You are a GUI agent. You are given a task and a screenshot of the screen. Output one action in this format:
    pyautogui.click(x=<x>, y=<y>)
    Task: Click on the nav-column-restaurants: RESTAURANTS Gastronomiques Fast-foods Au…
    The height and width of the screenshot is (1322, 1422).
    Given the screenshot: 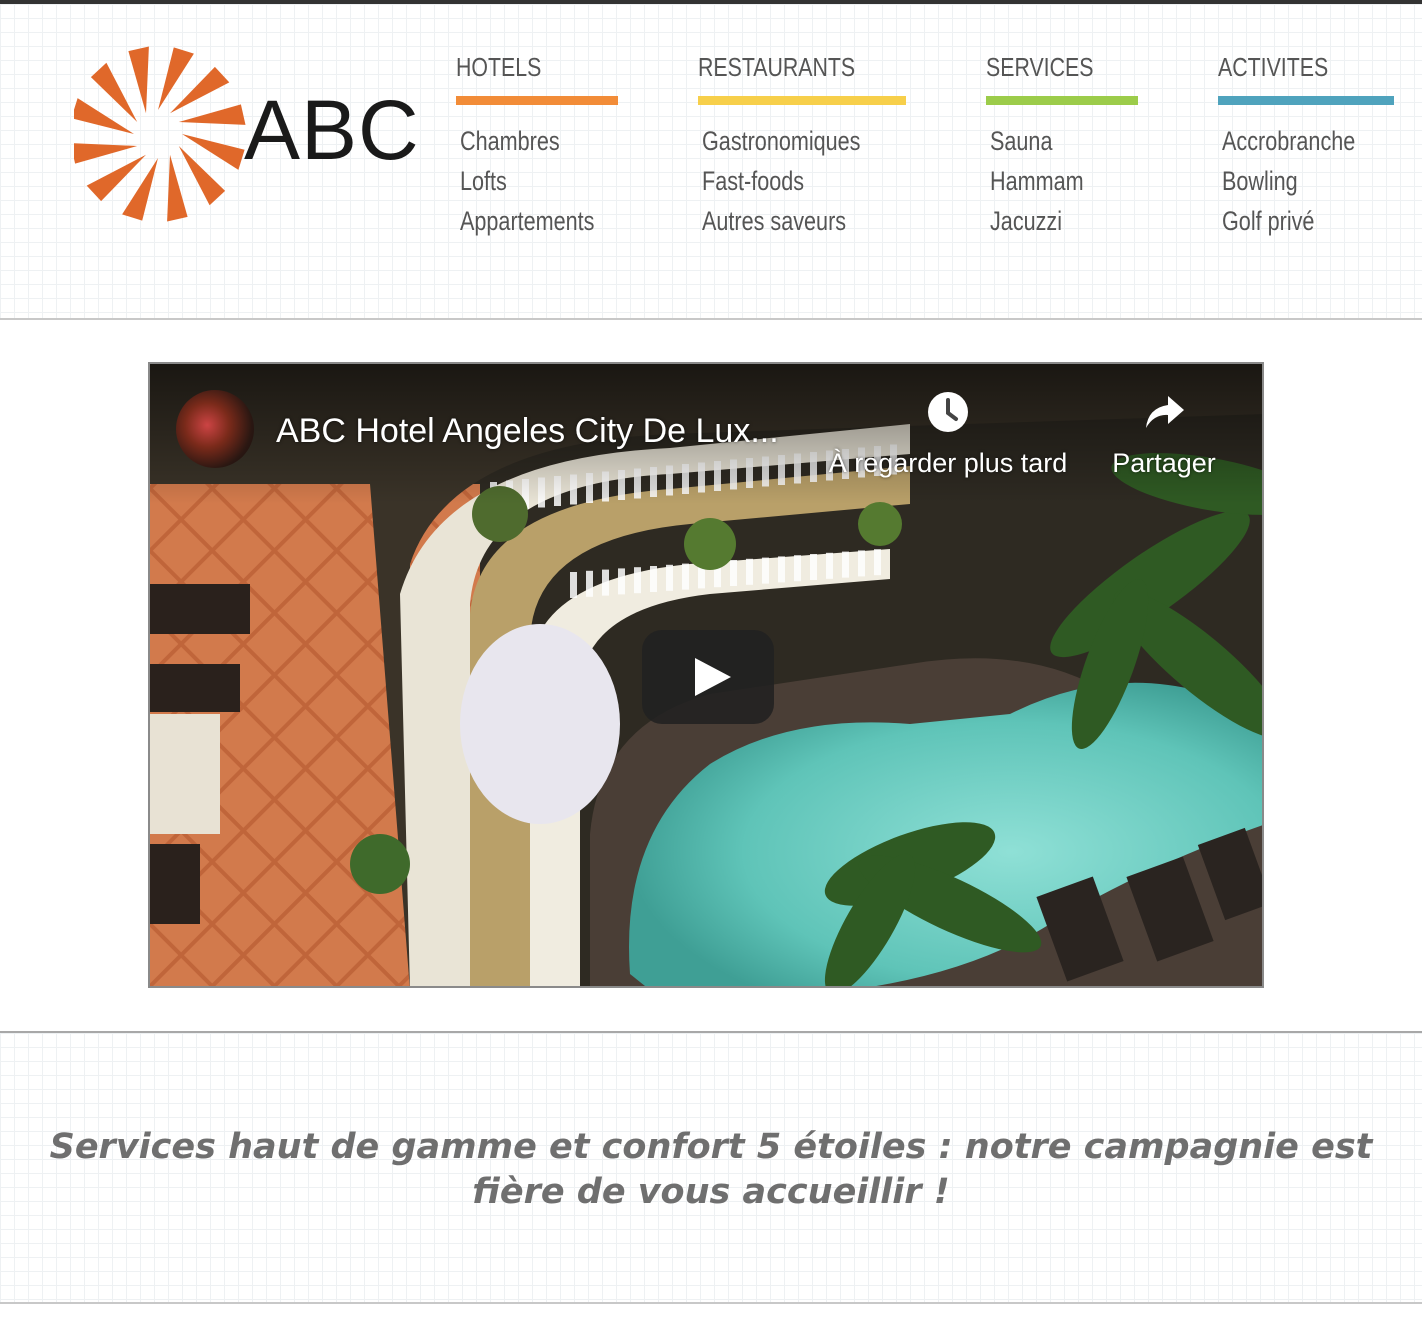 What is the action you would take?
    pyautogui.click(x=802, y=146)
    